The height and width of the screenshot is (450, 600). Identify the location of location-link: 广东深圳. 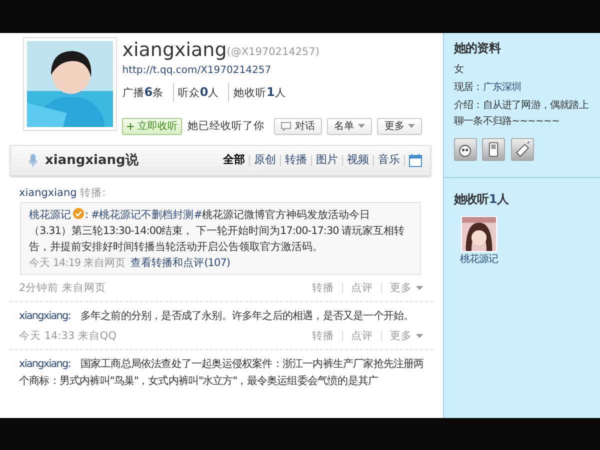
(502, 87).